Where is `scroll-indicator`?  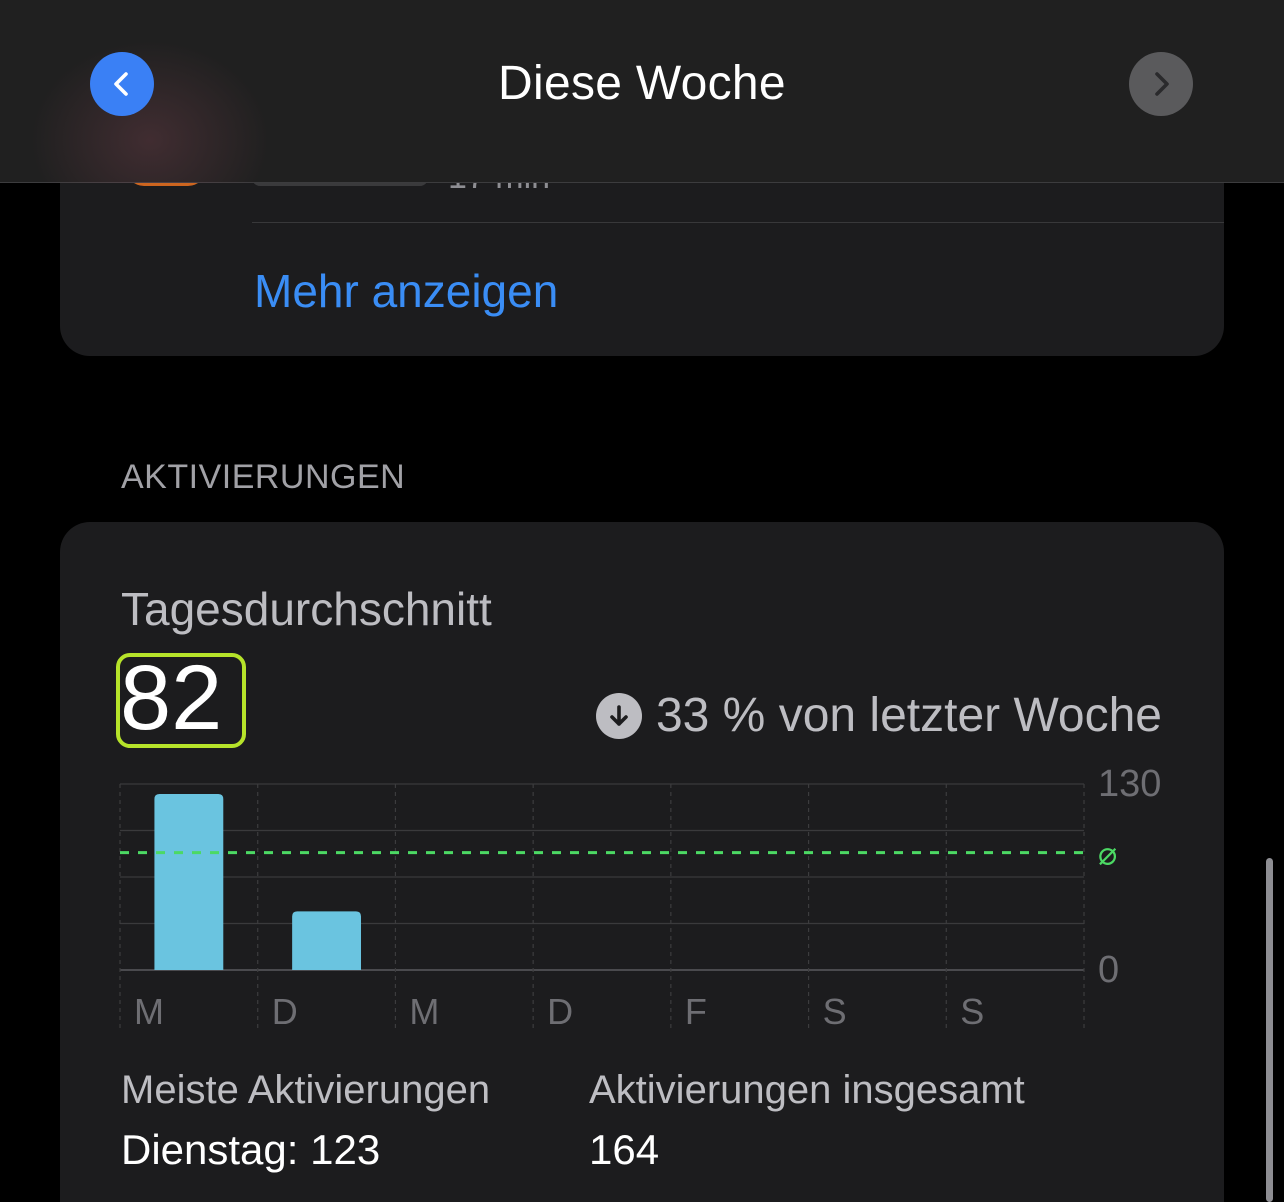 scroll-indicator is located at coordinates (1269, 1030).